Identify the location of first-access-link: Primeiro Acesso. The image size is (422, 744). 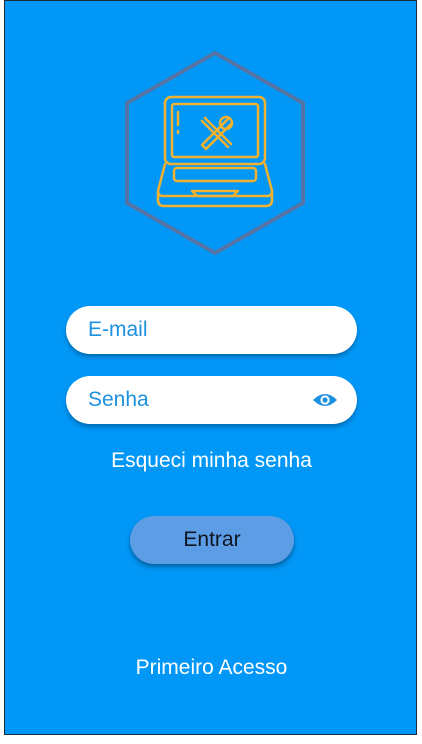
(211, 668).